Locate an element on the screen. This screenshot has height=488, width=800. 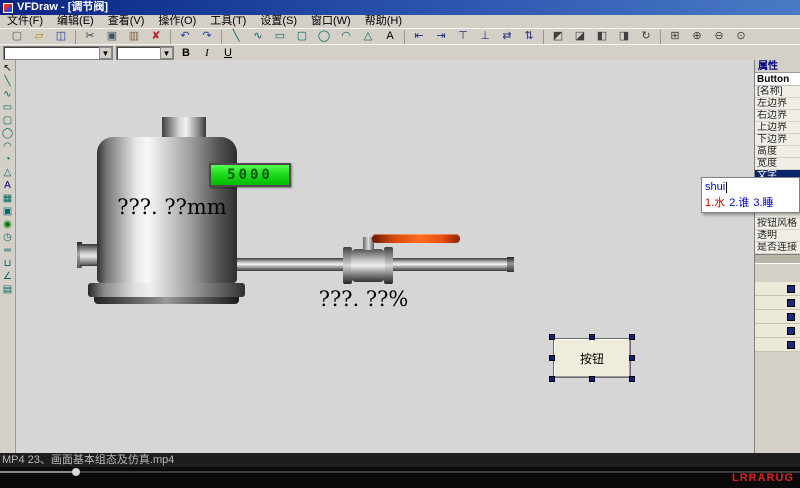
toolbar-icon-undo: ↶ is located at coordinates (185, 36).